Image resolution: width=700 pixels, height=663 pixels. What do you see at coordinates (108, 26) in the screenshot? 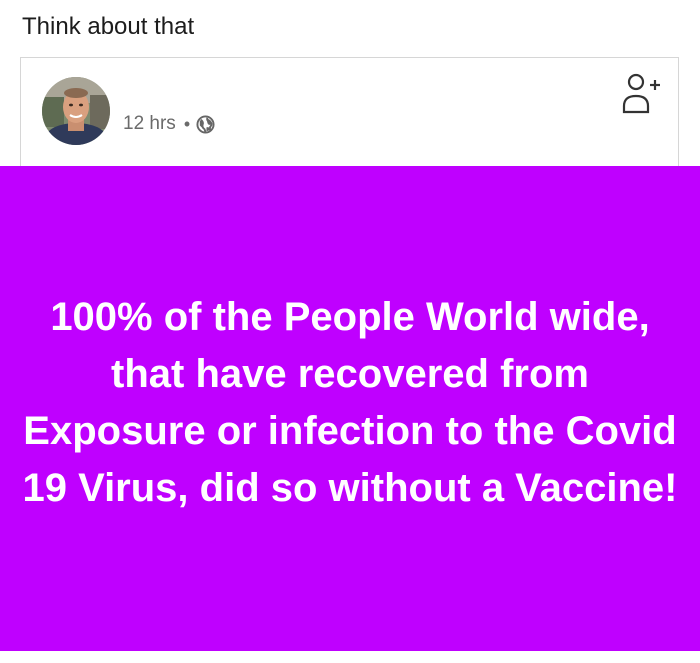
I see `caption-text: Think about that` at bounding box center [108, 26].